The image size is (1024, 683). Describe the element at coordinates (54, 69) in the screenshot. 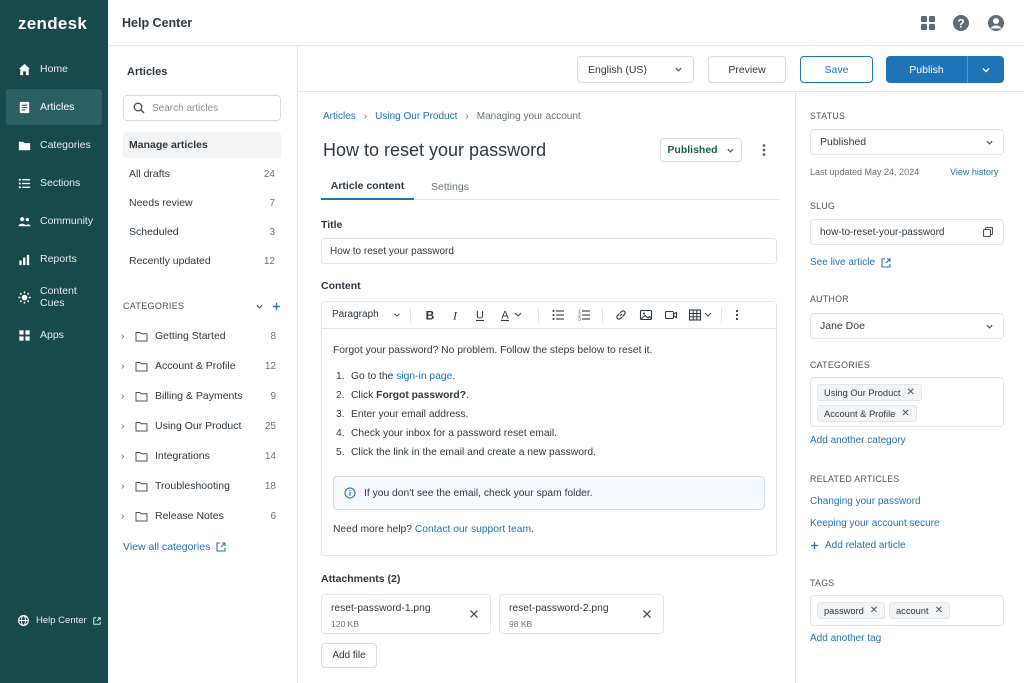

I see `nav-item-home: Home` at that location.